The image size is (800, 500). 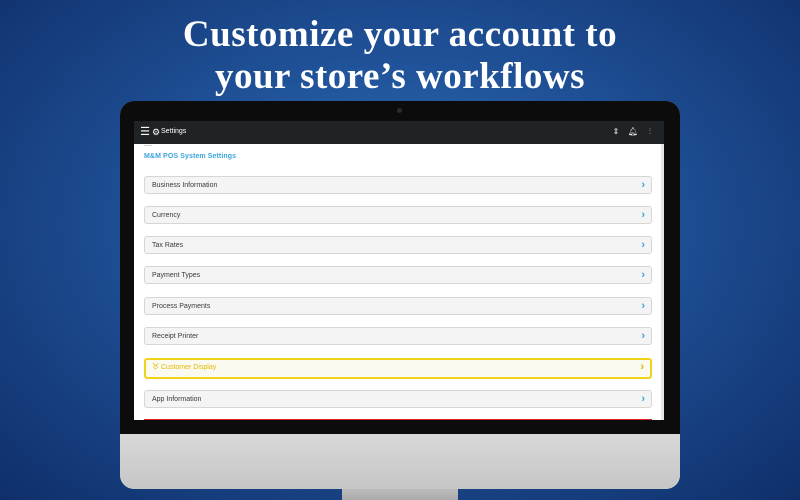 What do you see at coordinates (181, 306) in the screenshot?
I see `row-label: Process Payments` at bounding box center [181, 306].